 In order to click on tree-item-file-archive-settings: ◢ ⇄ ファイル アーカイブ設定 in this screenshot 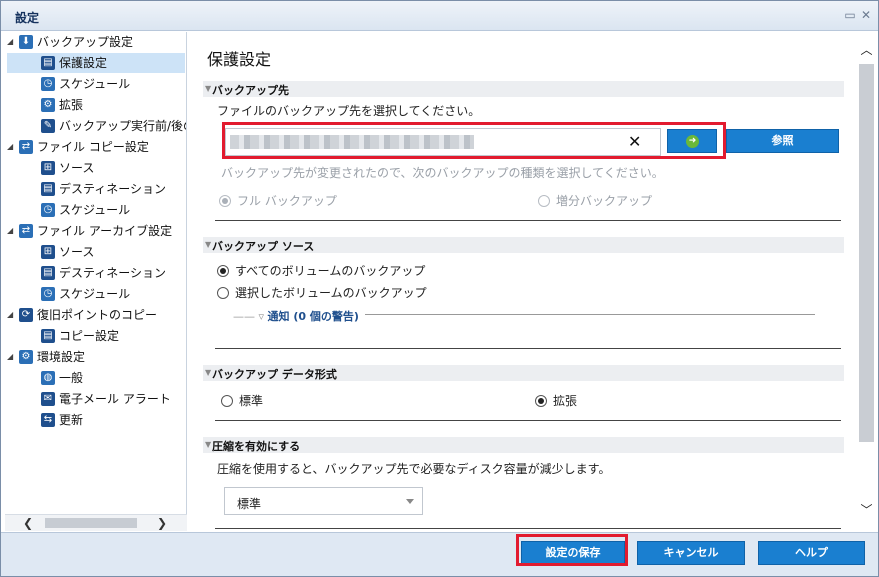, I will do `click(89, 231)`.